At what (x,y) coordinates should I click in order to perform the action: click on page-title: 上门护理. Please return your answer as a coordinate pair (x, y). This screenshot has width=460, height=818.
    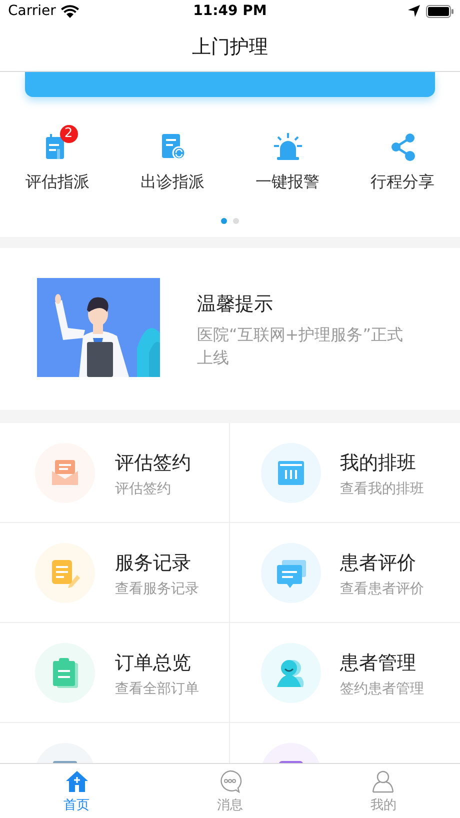
    Looking at the image, I should click on (230, 47).